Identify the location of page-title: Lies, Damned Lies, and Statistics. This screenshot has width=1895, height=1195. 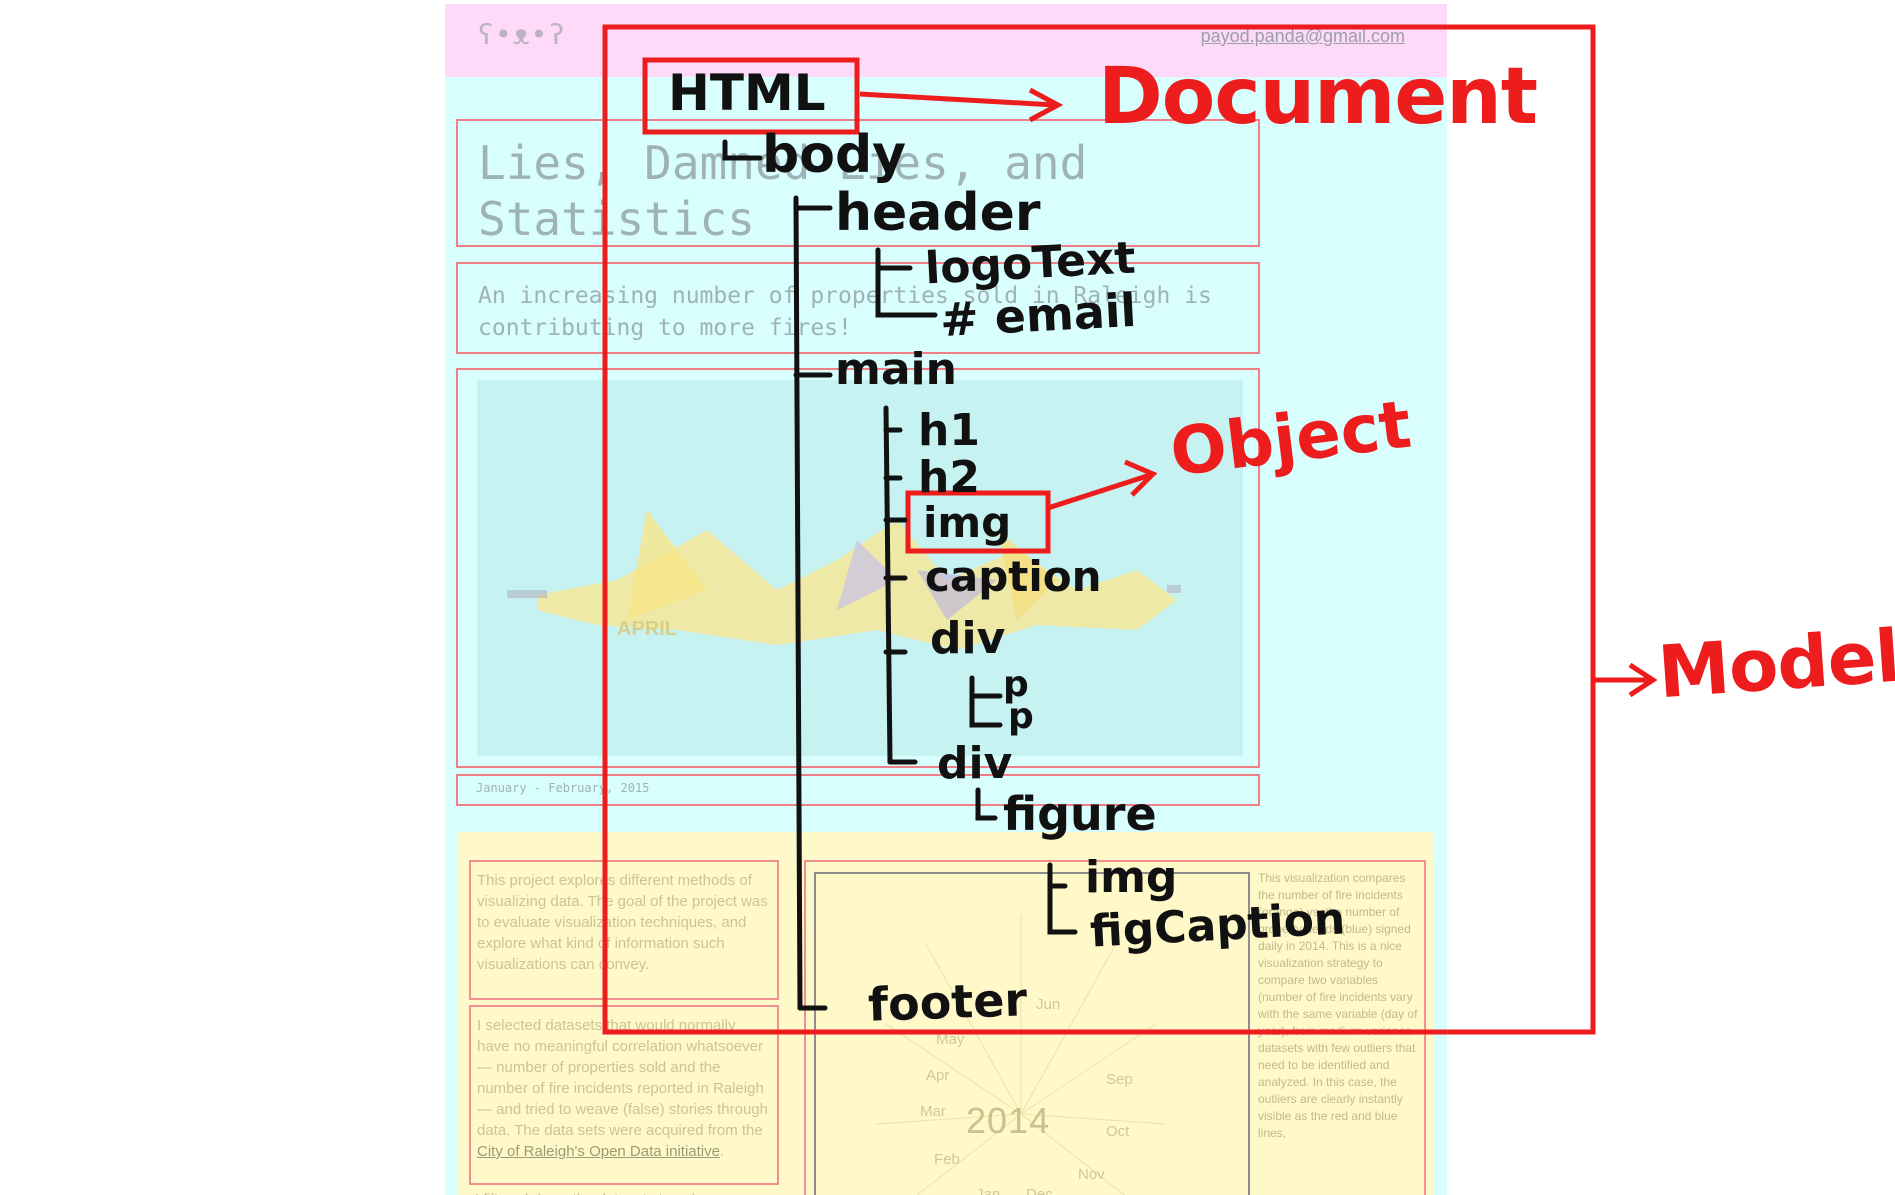
(783, 191).